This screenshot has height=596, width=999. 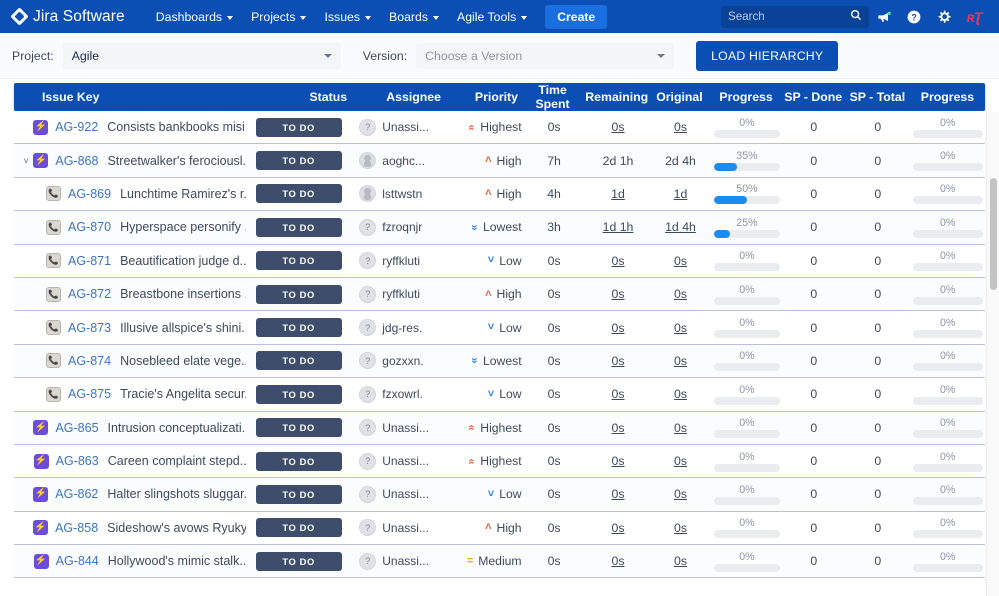 I want to click on vertical-scrollbar-thumb, so click(x=993, y=234).